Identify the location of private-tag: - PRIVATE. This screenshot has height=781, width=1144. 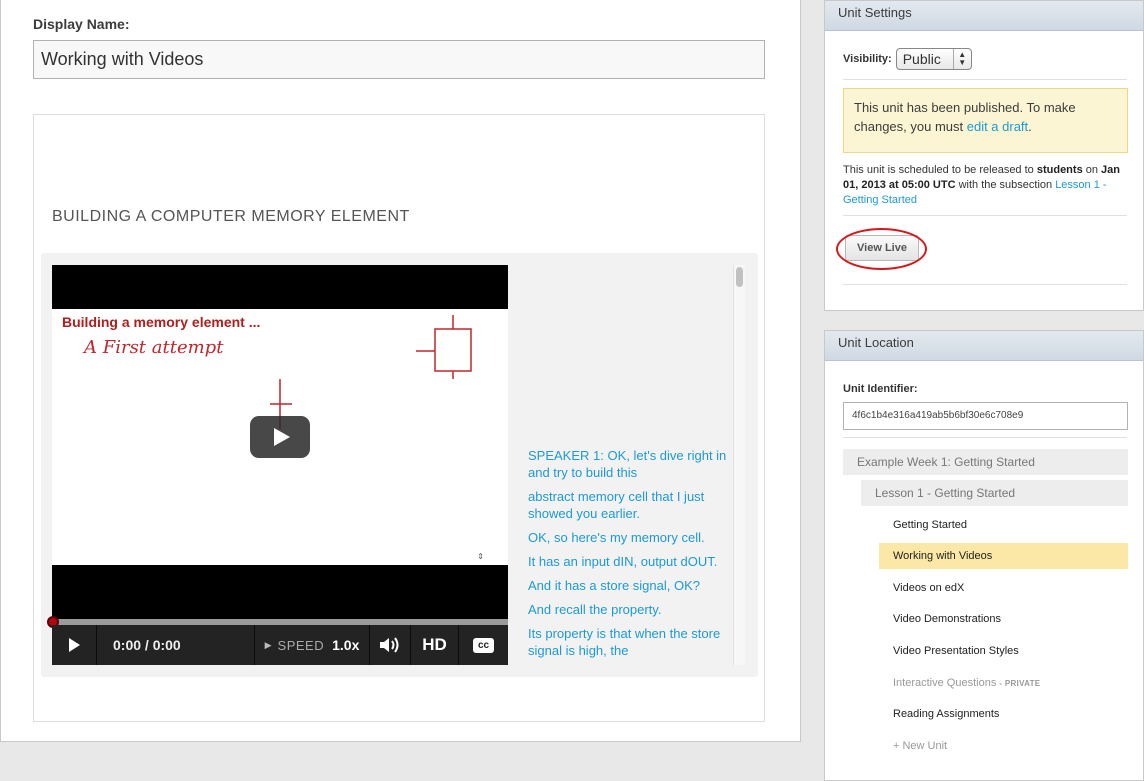
(1020, 683).